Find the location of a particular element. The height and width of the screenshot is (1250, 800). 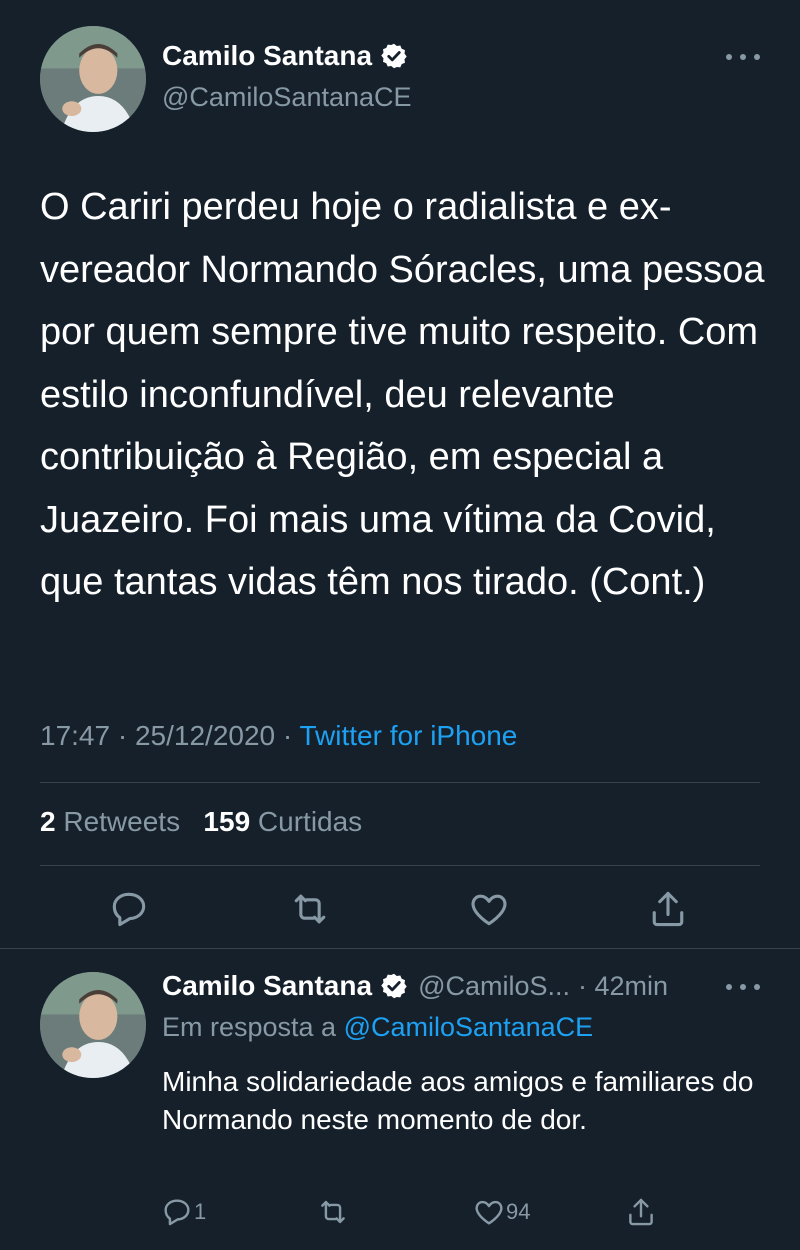

tweet-date: 25/12/2020 is located at coordinates (205, 735).